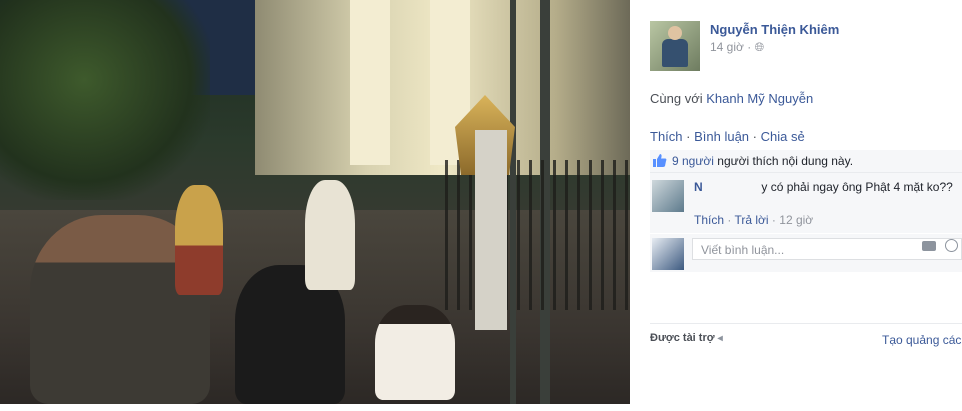  I want to click on divider, so click(806, 323).